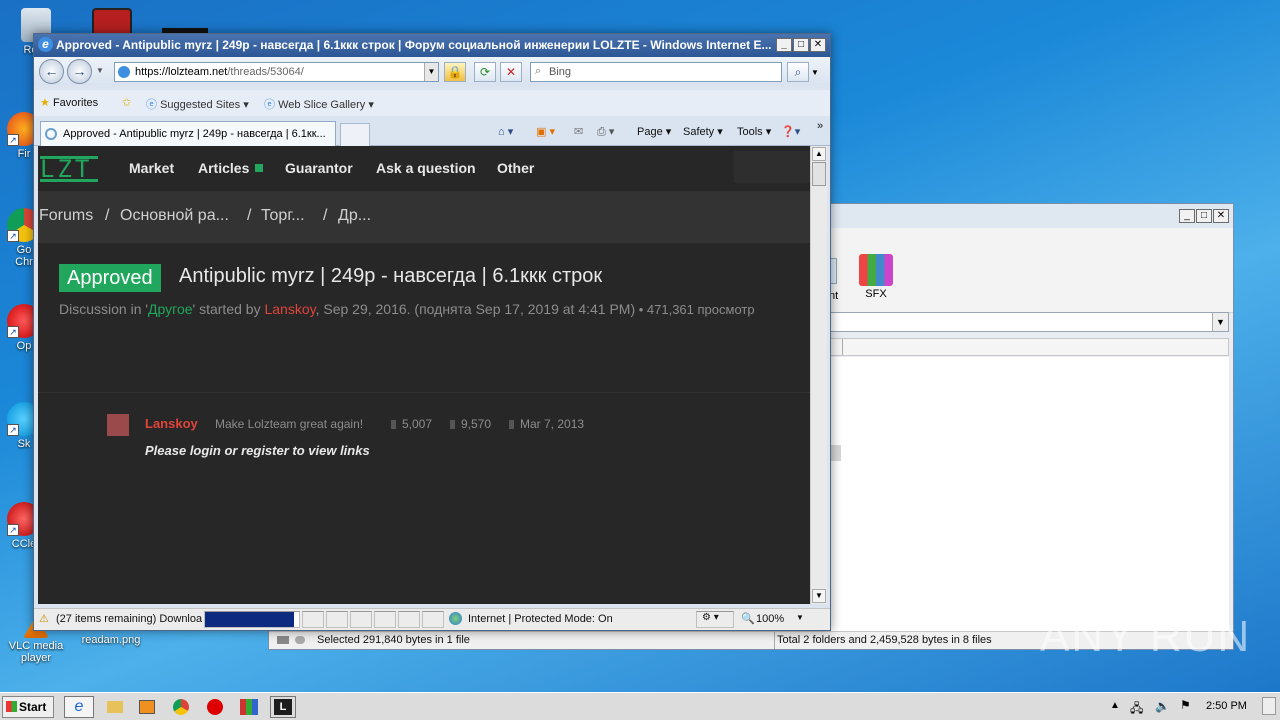 This screenshot has width=1280, height=720. I want to click on windows-logo-icon, so click(11, 706).